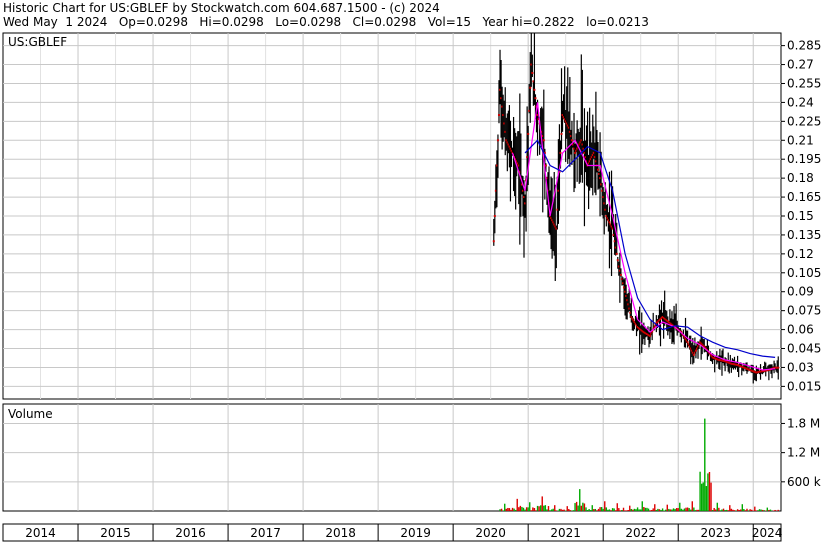 This screenshot has height=543, width=830. I want to click on x-tick-label: 2021, so click(565, 533).